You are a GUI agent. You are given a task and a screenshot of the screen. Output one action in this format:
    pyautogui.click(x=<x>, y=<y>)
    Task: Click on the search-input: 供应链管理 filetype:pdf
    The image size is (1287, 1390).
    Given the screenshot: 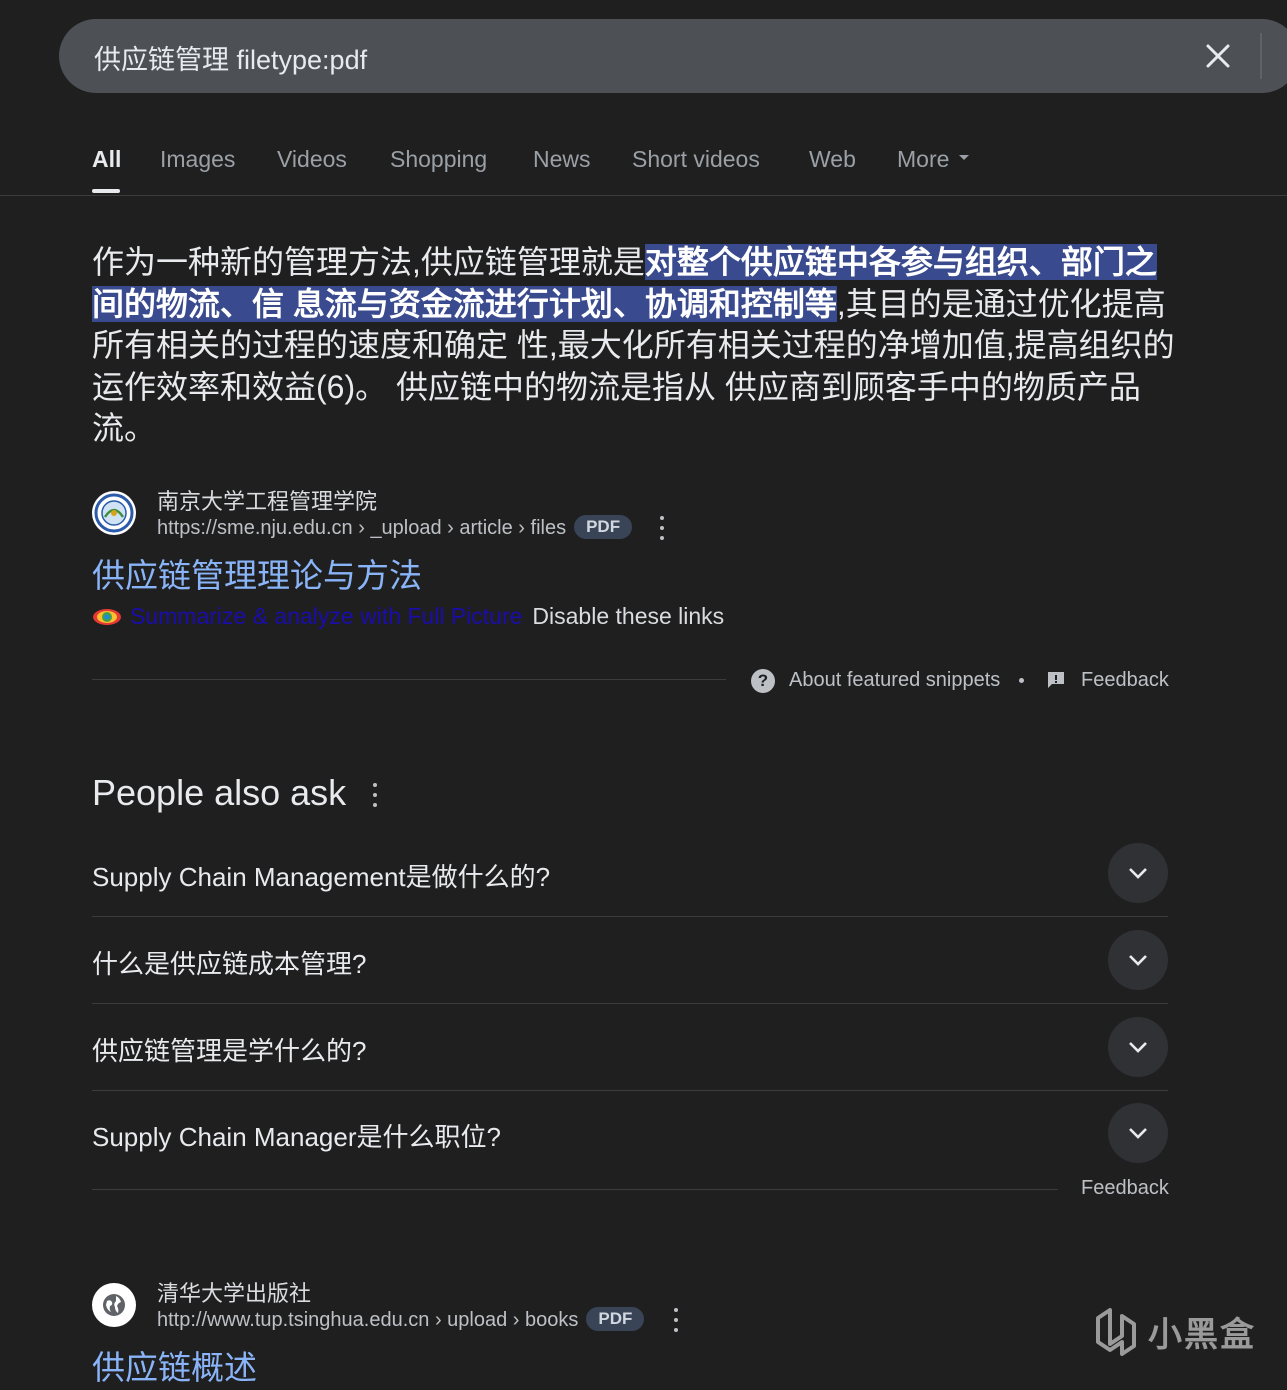 What is the action you would take?
    pyautogui.click(x=230, y=57)
    